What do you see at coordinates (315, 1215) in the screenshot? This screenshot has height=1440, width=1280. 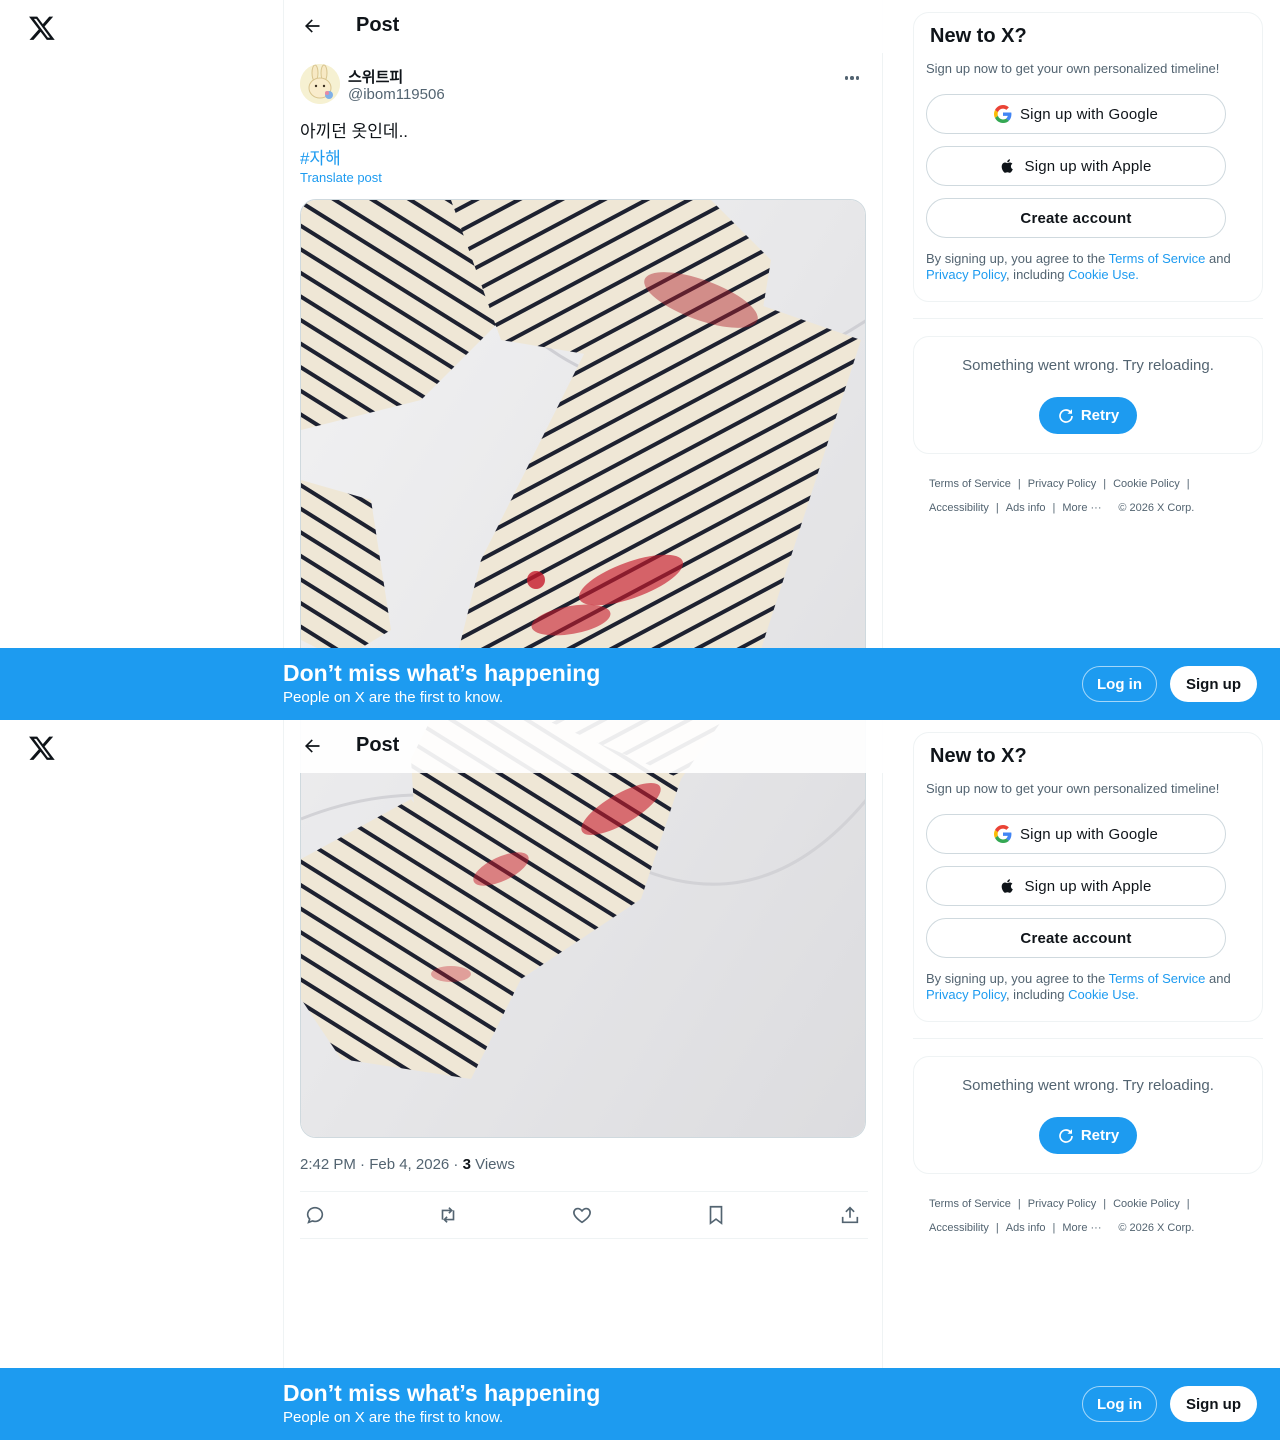 I see `reply-icon` at bounding box center [315, 1215].